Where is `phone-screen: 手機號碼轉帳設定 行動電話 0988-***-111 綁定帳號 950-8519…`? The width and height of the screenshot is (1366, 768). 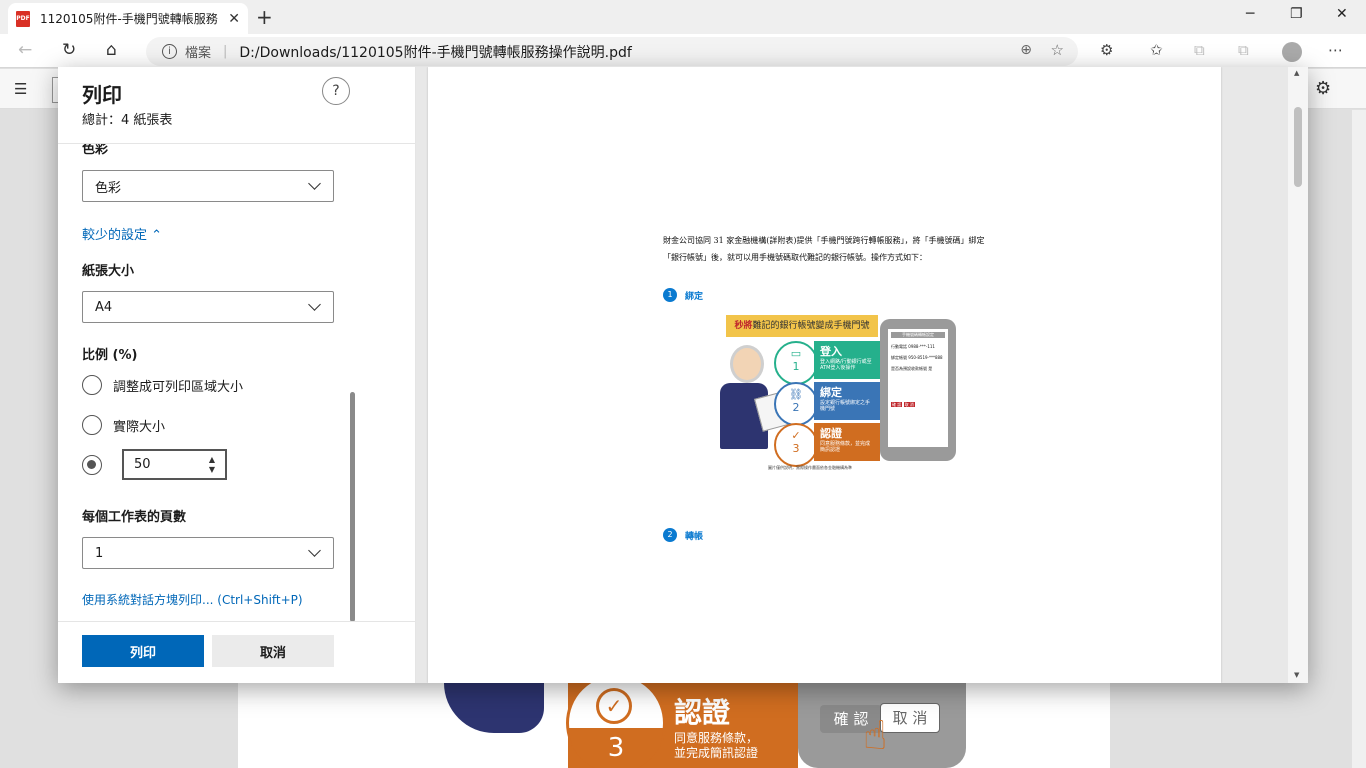 phone-screen: 手機號碼轉帳設定 行動電話 0988-***-111 綁定帳號 950-8519… is located at coordinates (918, 388).